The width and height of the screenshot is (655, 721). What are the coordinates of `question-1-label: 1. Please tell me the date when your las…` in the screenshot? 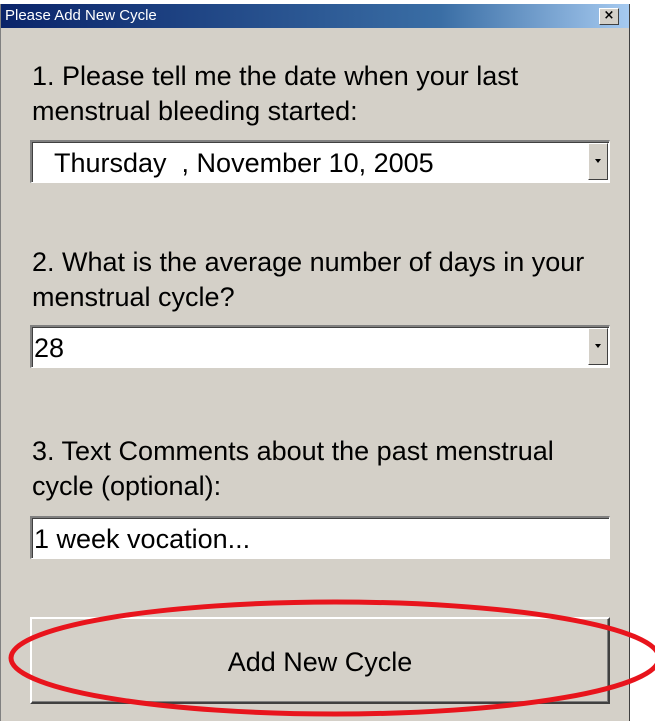 It's located at (275, 93).